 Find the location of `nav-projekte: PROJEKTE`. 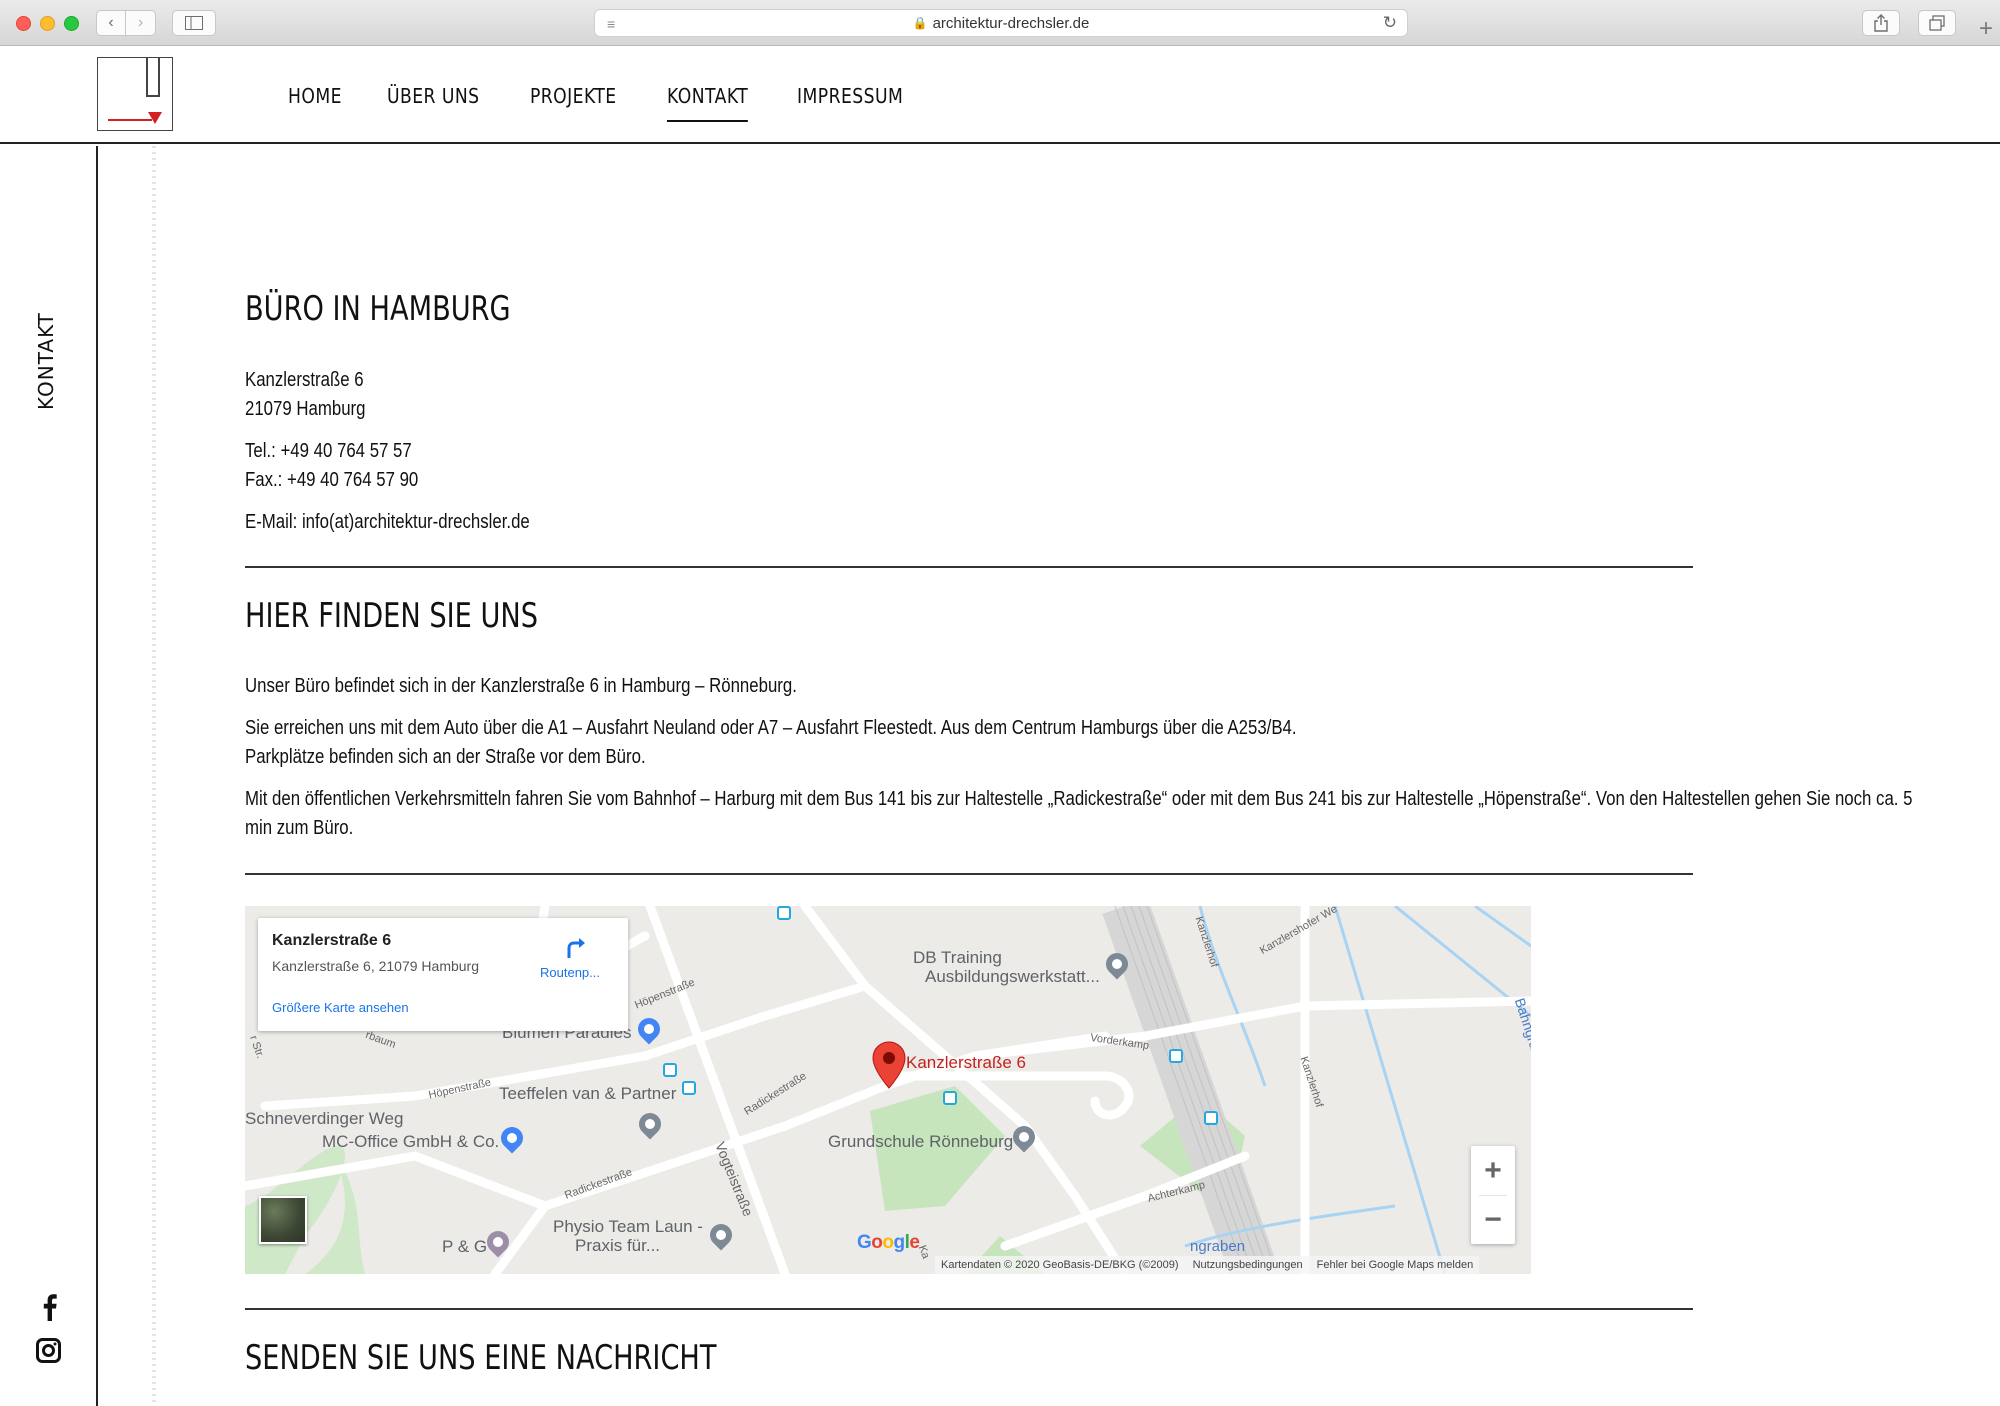

nav-projekte: PROJEKTE is located at coordinates (573, 96).